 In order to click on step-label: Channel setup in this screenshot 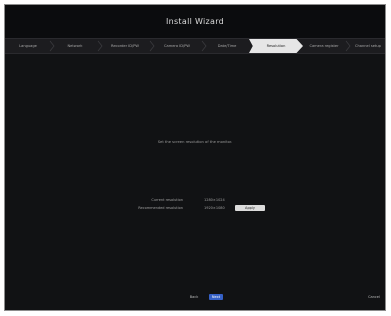, I will do `click(368, 46)`.